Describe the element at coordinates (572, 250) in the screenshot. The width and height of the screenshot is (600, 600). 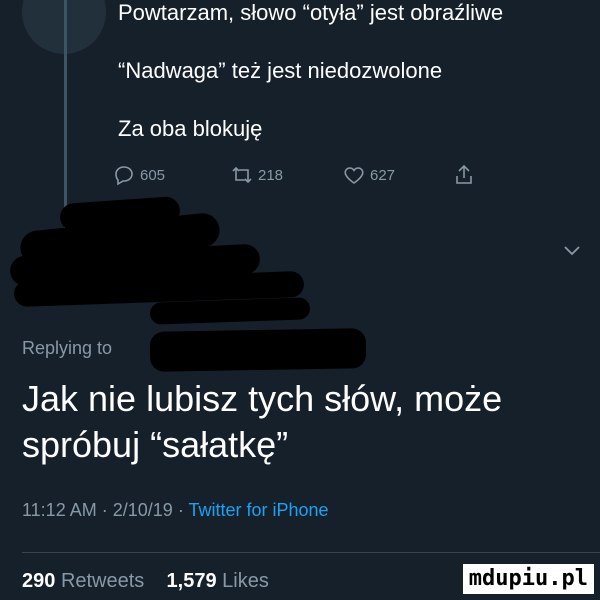
I see `chevron-down-icon` at that location.